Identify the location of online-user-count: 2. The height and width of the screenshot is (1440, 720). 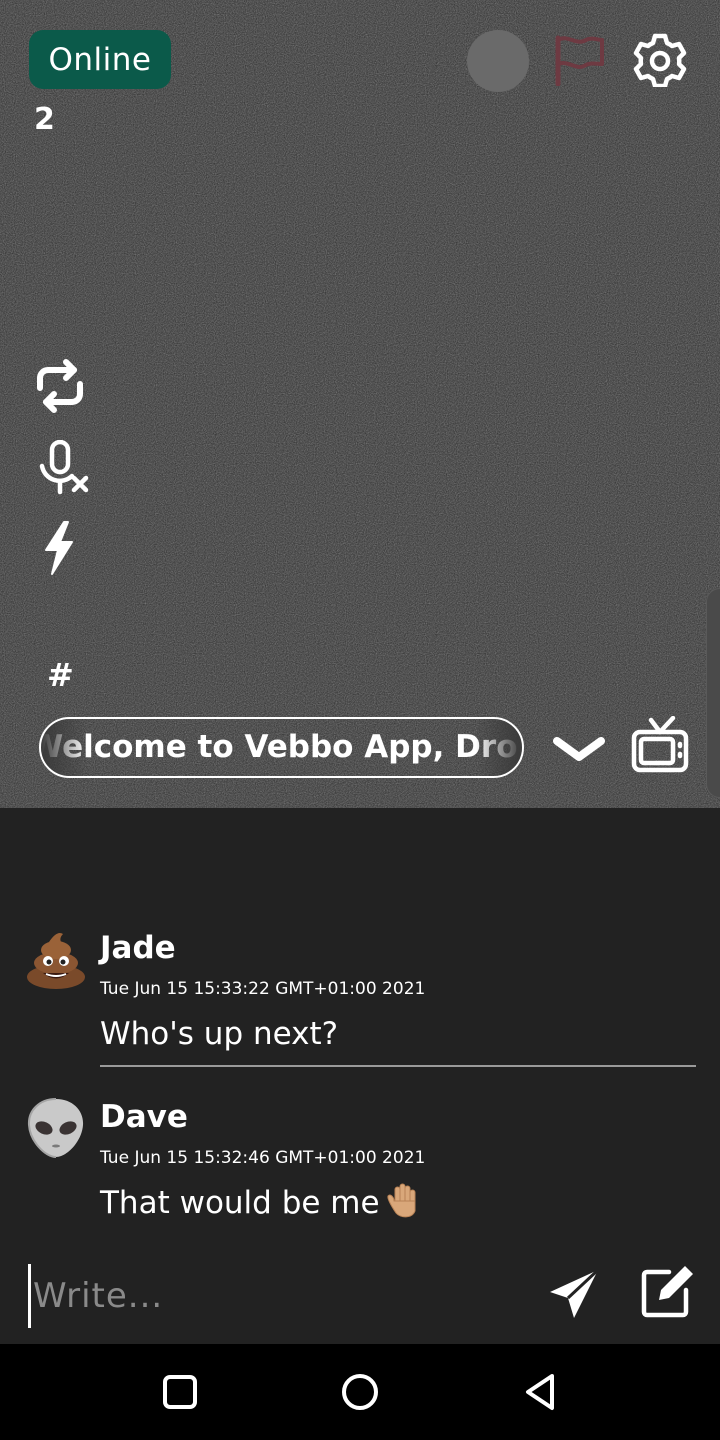
(44, 119).